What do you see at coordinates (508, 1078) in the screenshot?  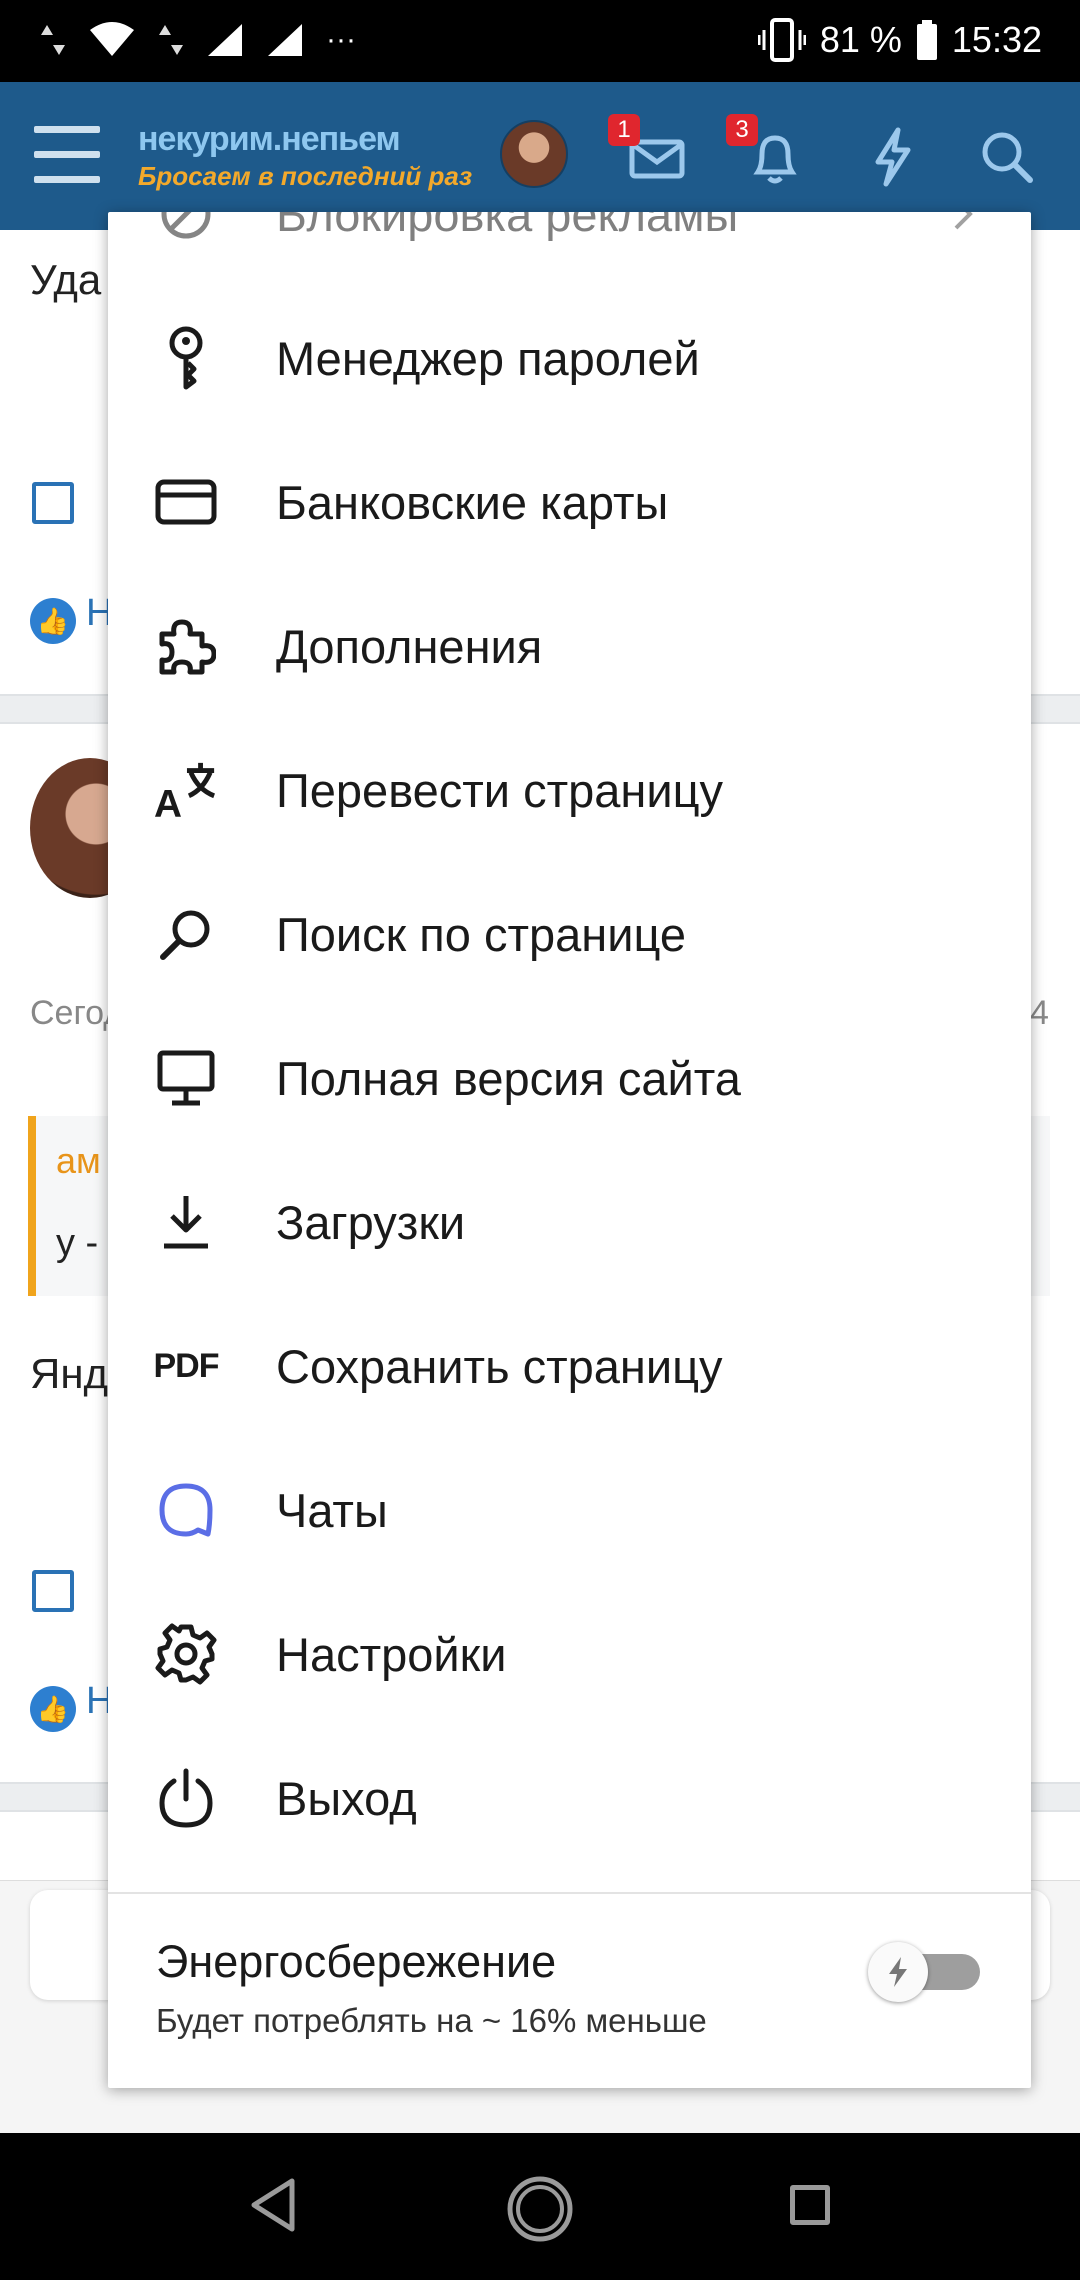 I see `menu-label-desktop-version: Полная версия сайта` at bounding box center [508, 1078].